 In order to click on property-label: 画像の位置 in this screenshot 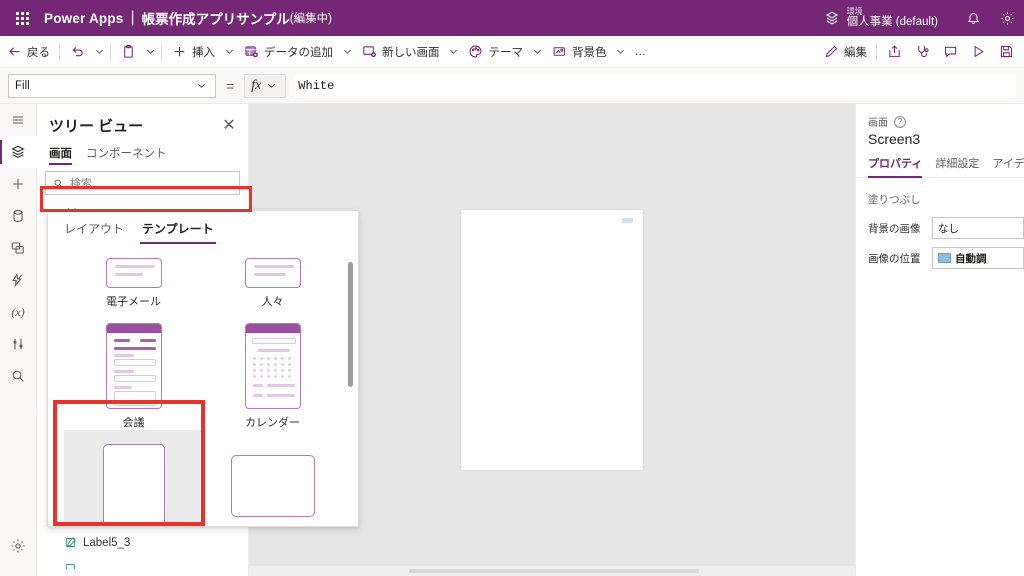, I will do `click(894, 258)`.